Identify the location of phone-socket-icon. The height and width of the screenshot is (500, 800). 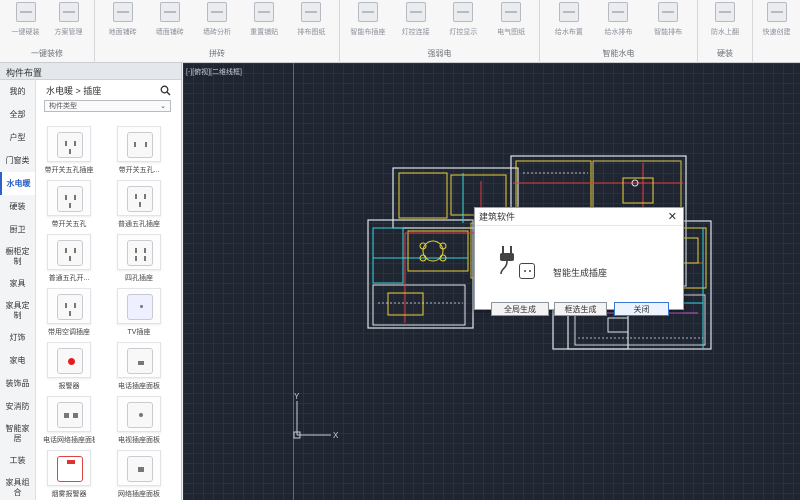
(140, 361).